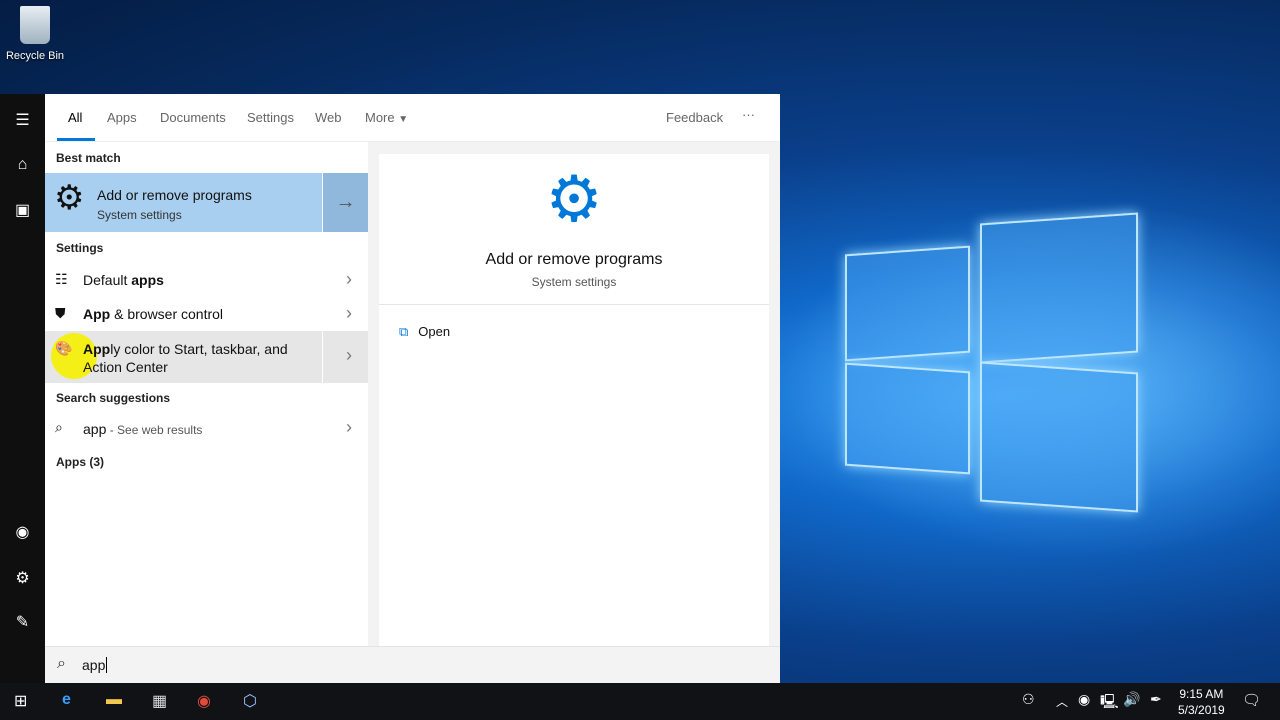 The width and height of the screenshot is (1280, 720). What do you see at coordinates (35, 56) in the screenshot?
I see `recycle-bin-label: Recycle Bin` at bounding box center [35, 56].